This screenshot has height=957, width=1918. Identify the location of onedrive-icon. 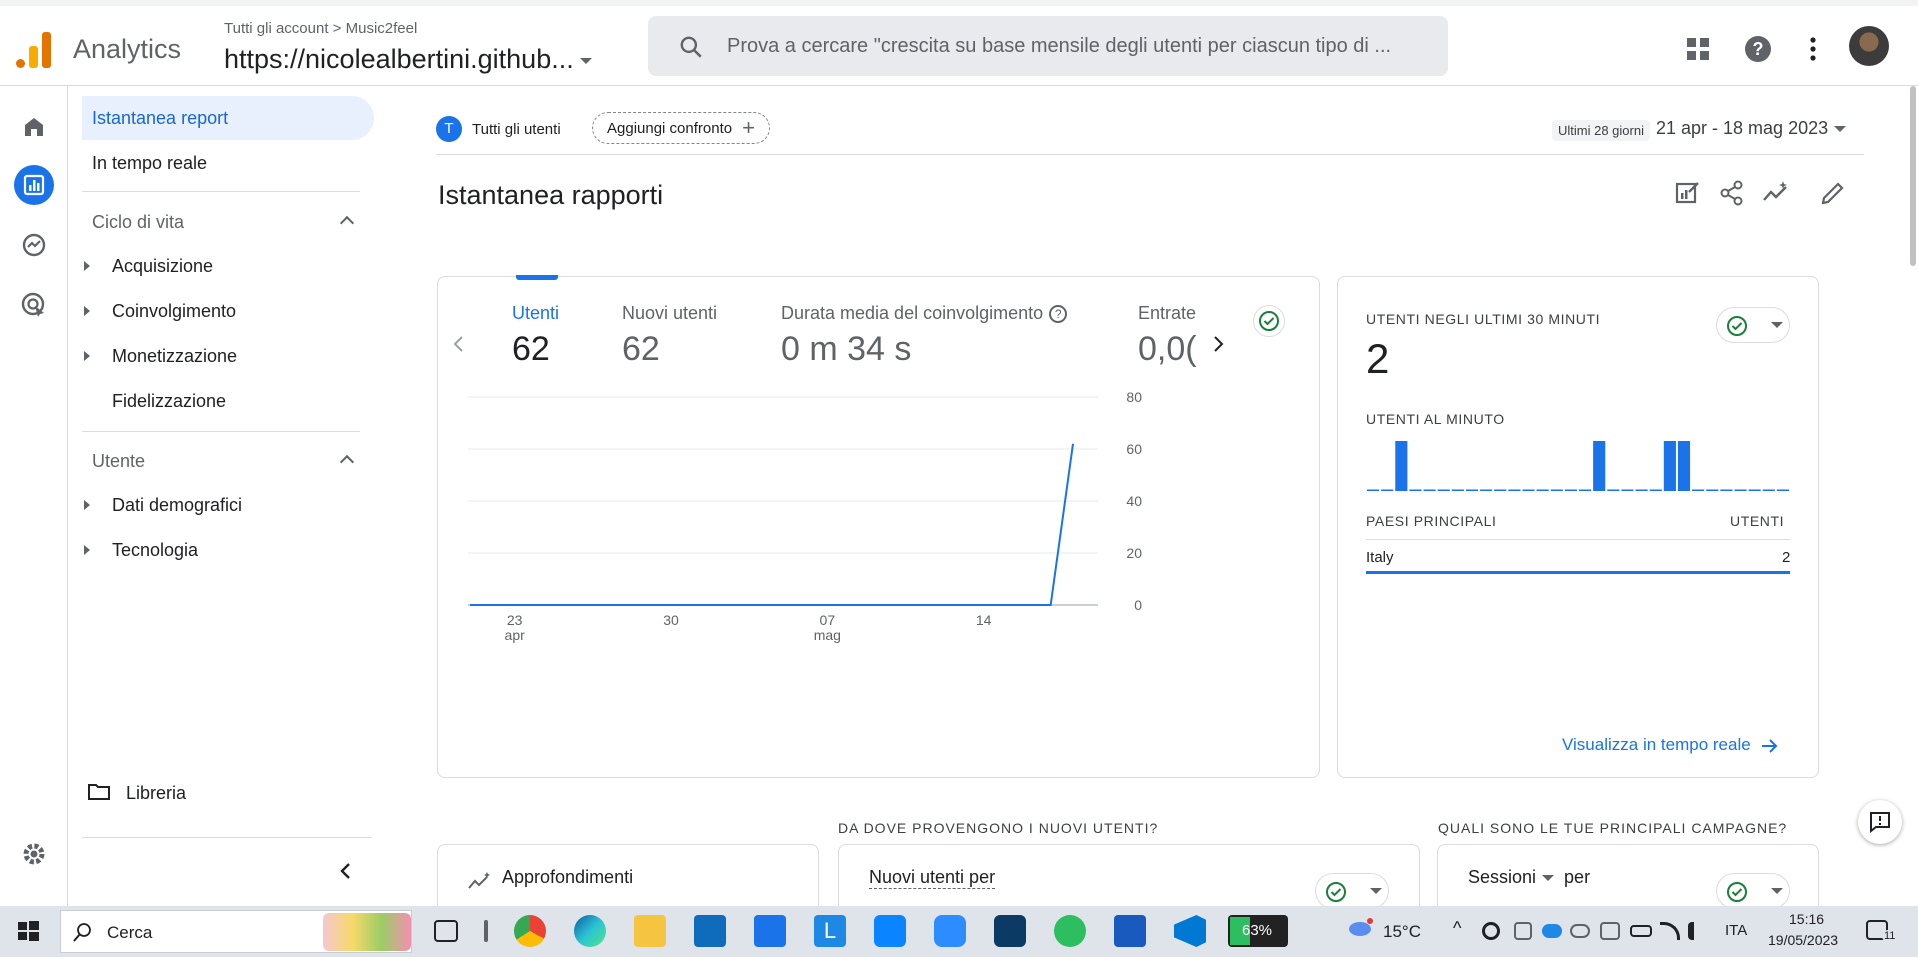
(1552, 931).